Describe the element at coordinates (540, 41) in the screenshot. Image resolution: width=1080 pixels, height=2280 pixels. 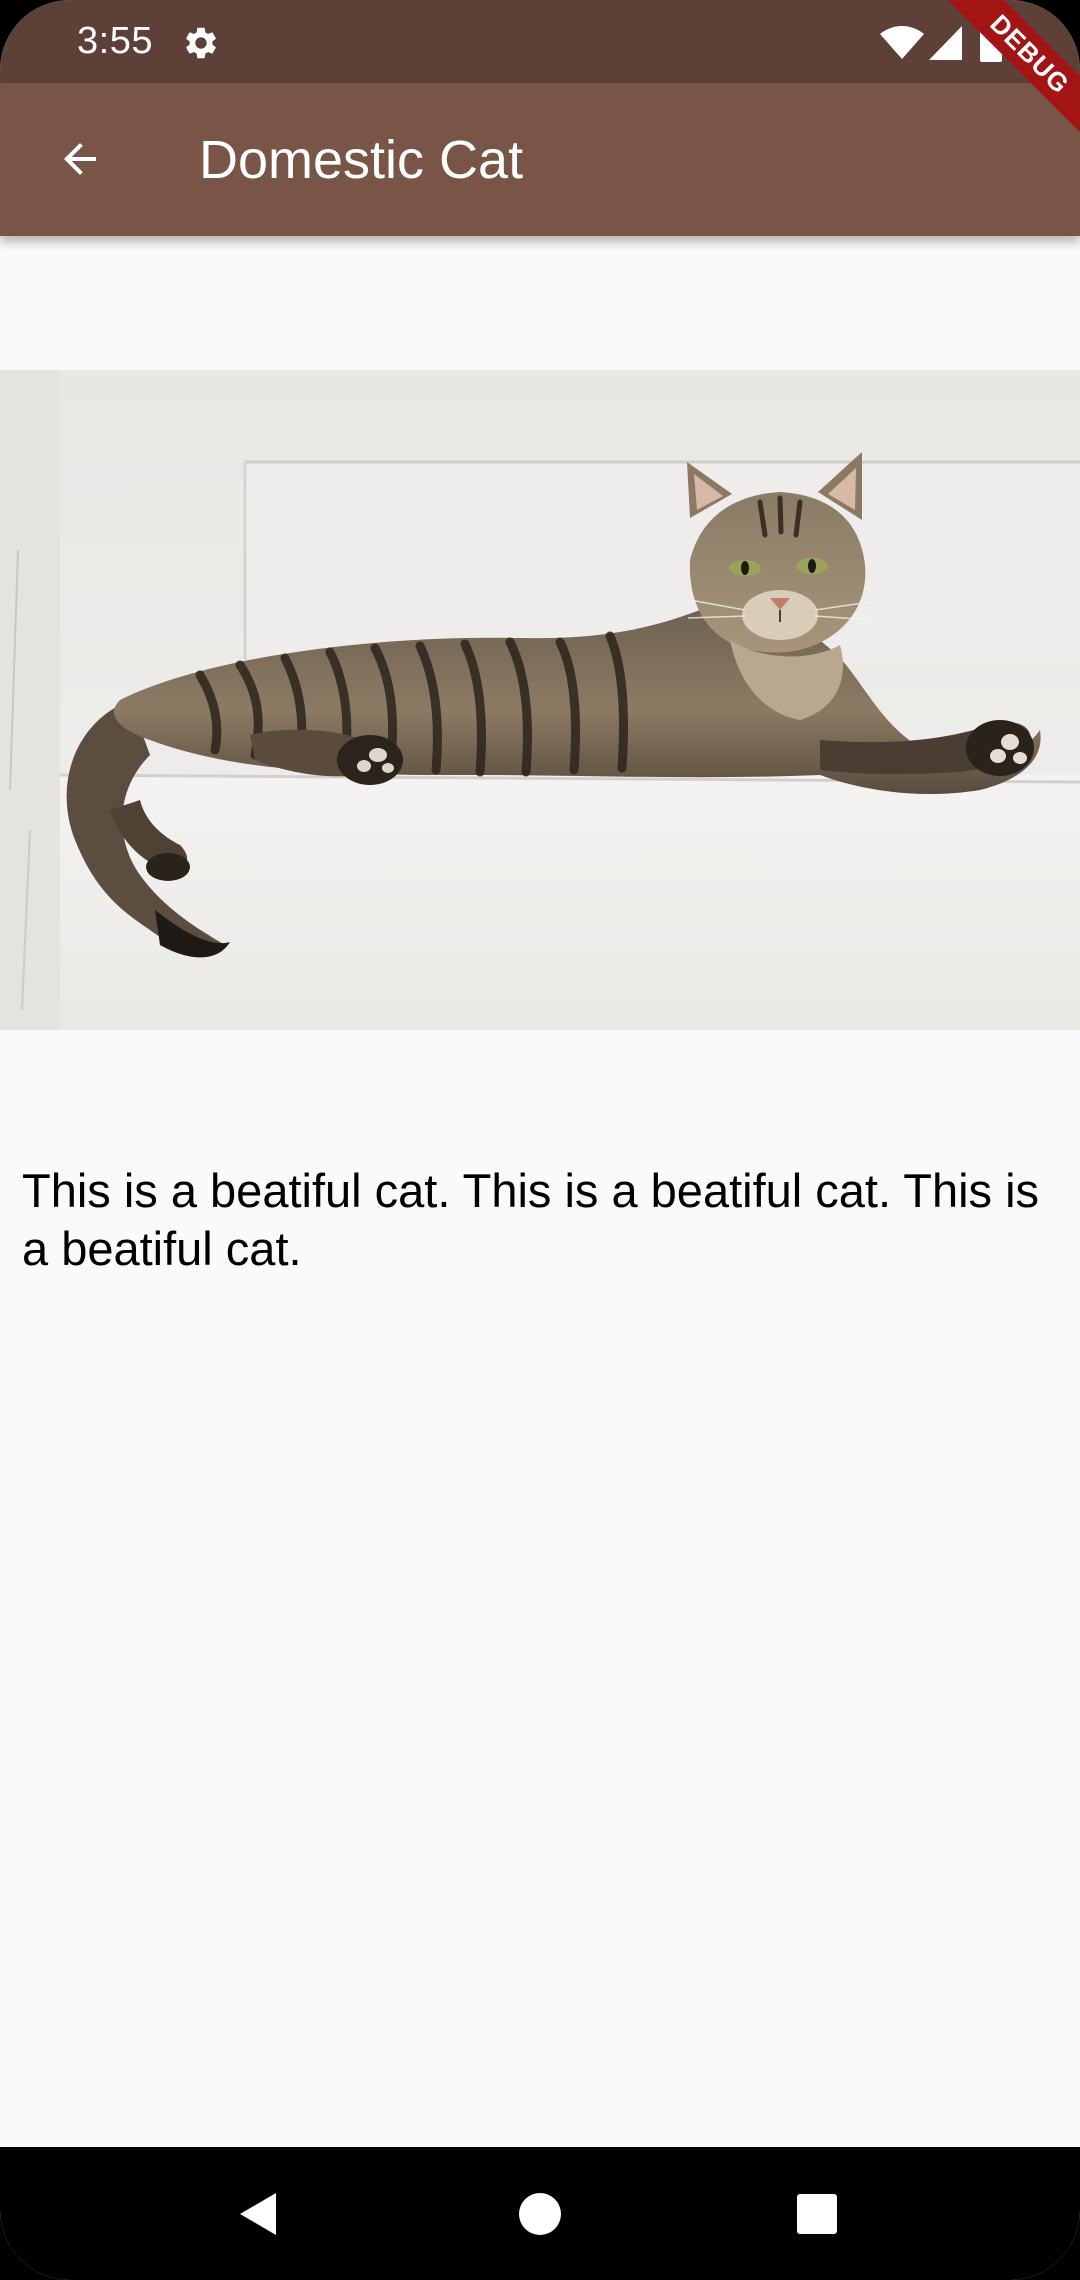
I see `status-bar: 3:55` at that location.